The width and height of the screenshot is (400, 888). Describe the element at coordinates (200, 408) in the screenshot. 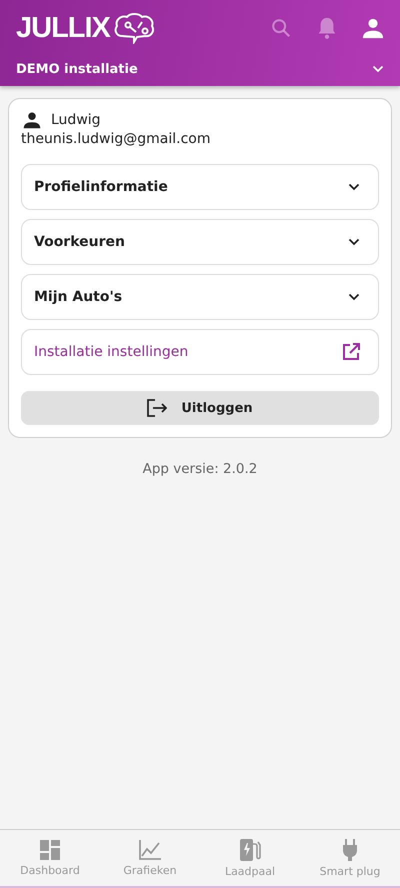

I see `logout-button: Uitloggen` at that location.